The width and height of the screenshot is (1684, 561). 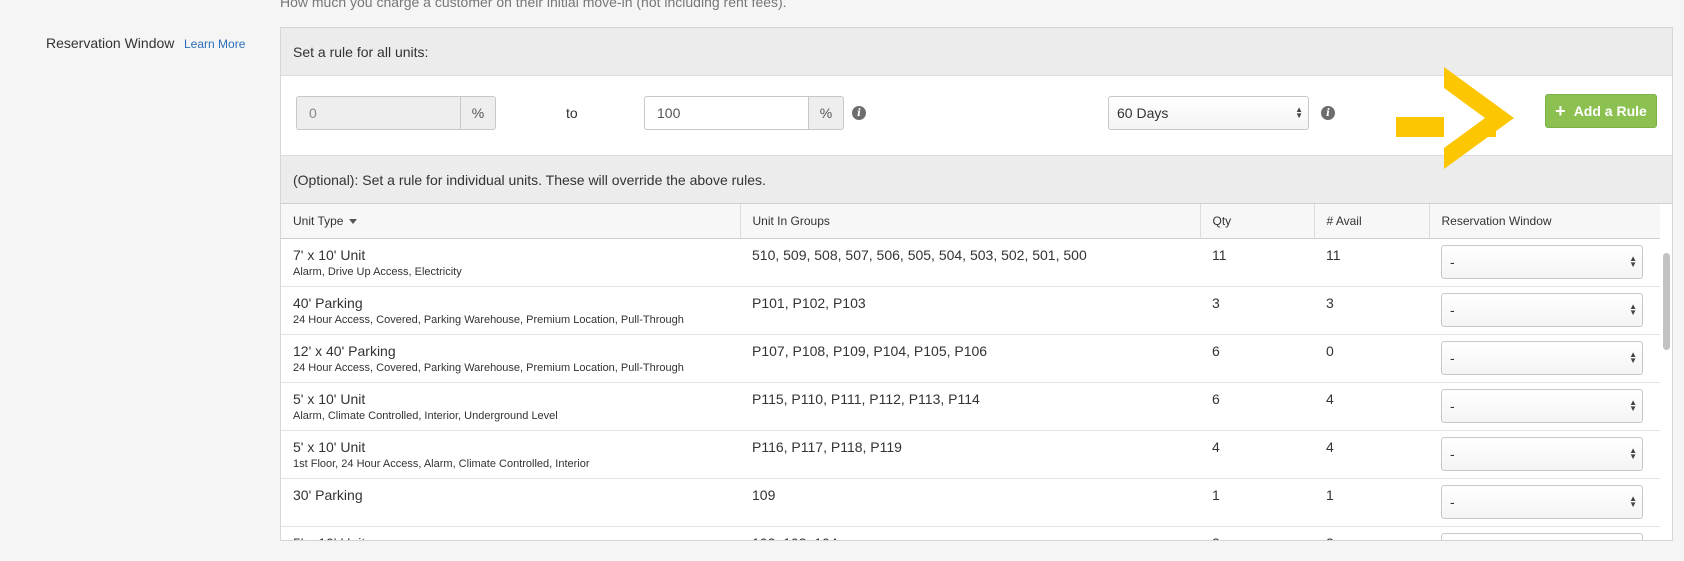 I want to click on table-row: 5' x 10' Unit 102, 103, 104 3 2 -▲▼, so click(x=970, y=533).